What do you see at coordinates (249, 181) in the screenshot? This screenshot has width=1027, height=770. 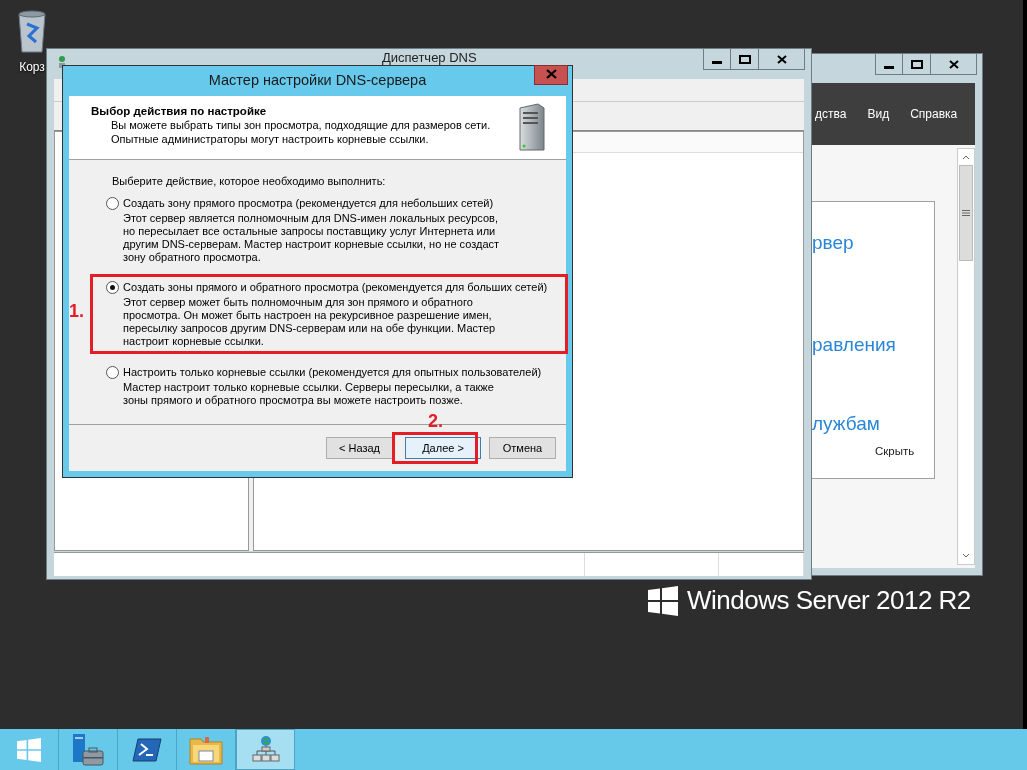 I see `prompt-text: Выберите действие, которое необходимо выполнить:` at bounding box center [249, 181].